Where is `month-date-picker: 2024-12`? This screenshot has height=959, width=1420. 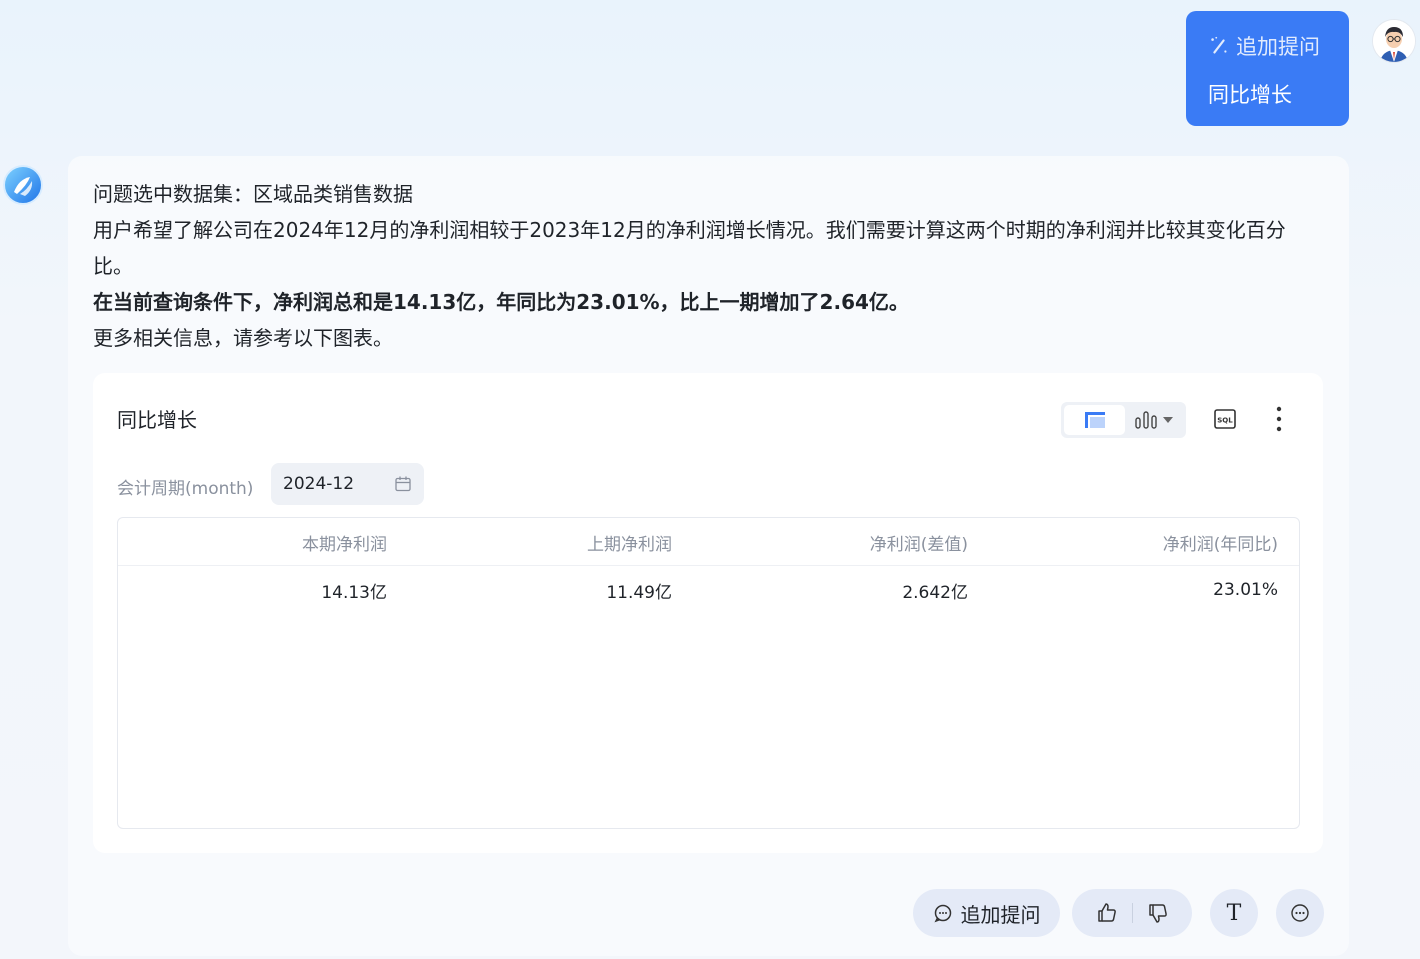
month-date-picker: 2024-12 is located at coordinates (347, 484).